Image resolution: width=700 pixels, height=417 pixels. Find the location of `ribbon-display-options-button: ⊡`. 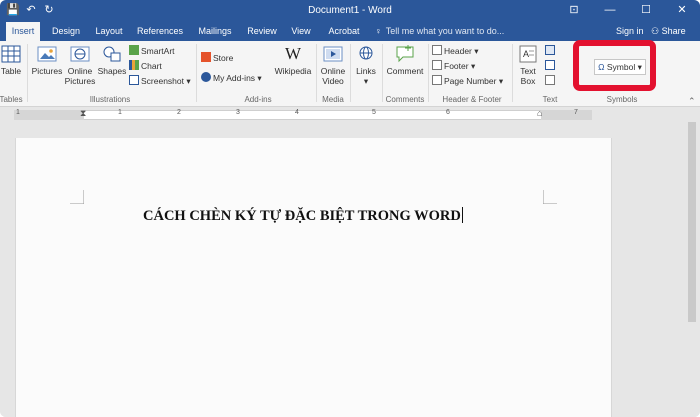

ribbon-display-options-button: ⊡ is located at coordinates (574, 11).